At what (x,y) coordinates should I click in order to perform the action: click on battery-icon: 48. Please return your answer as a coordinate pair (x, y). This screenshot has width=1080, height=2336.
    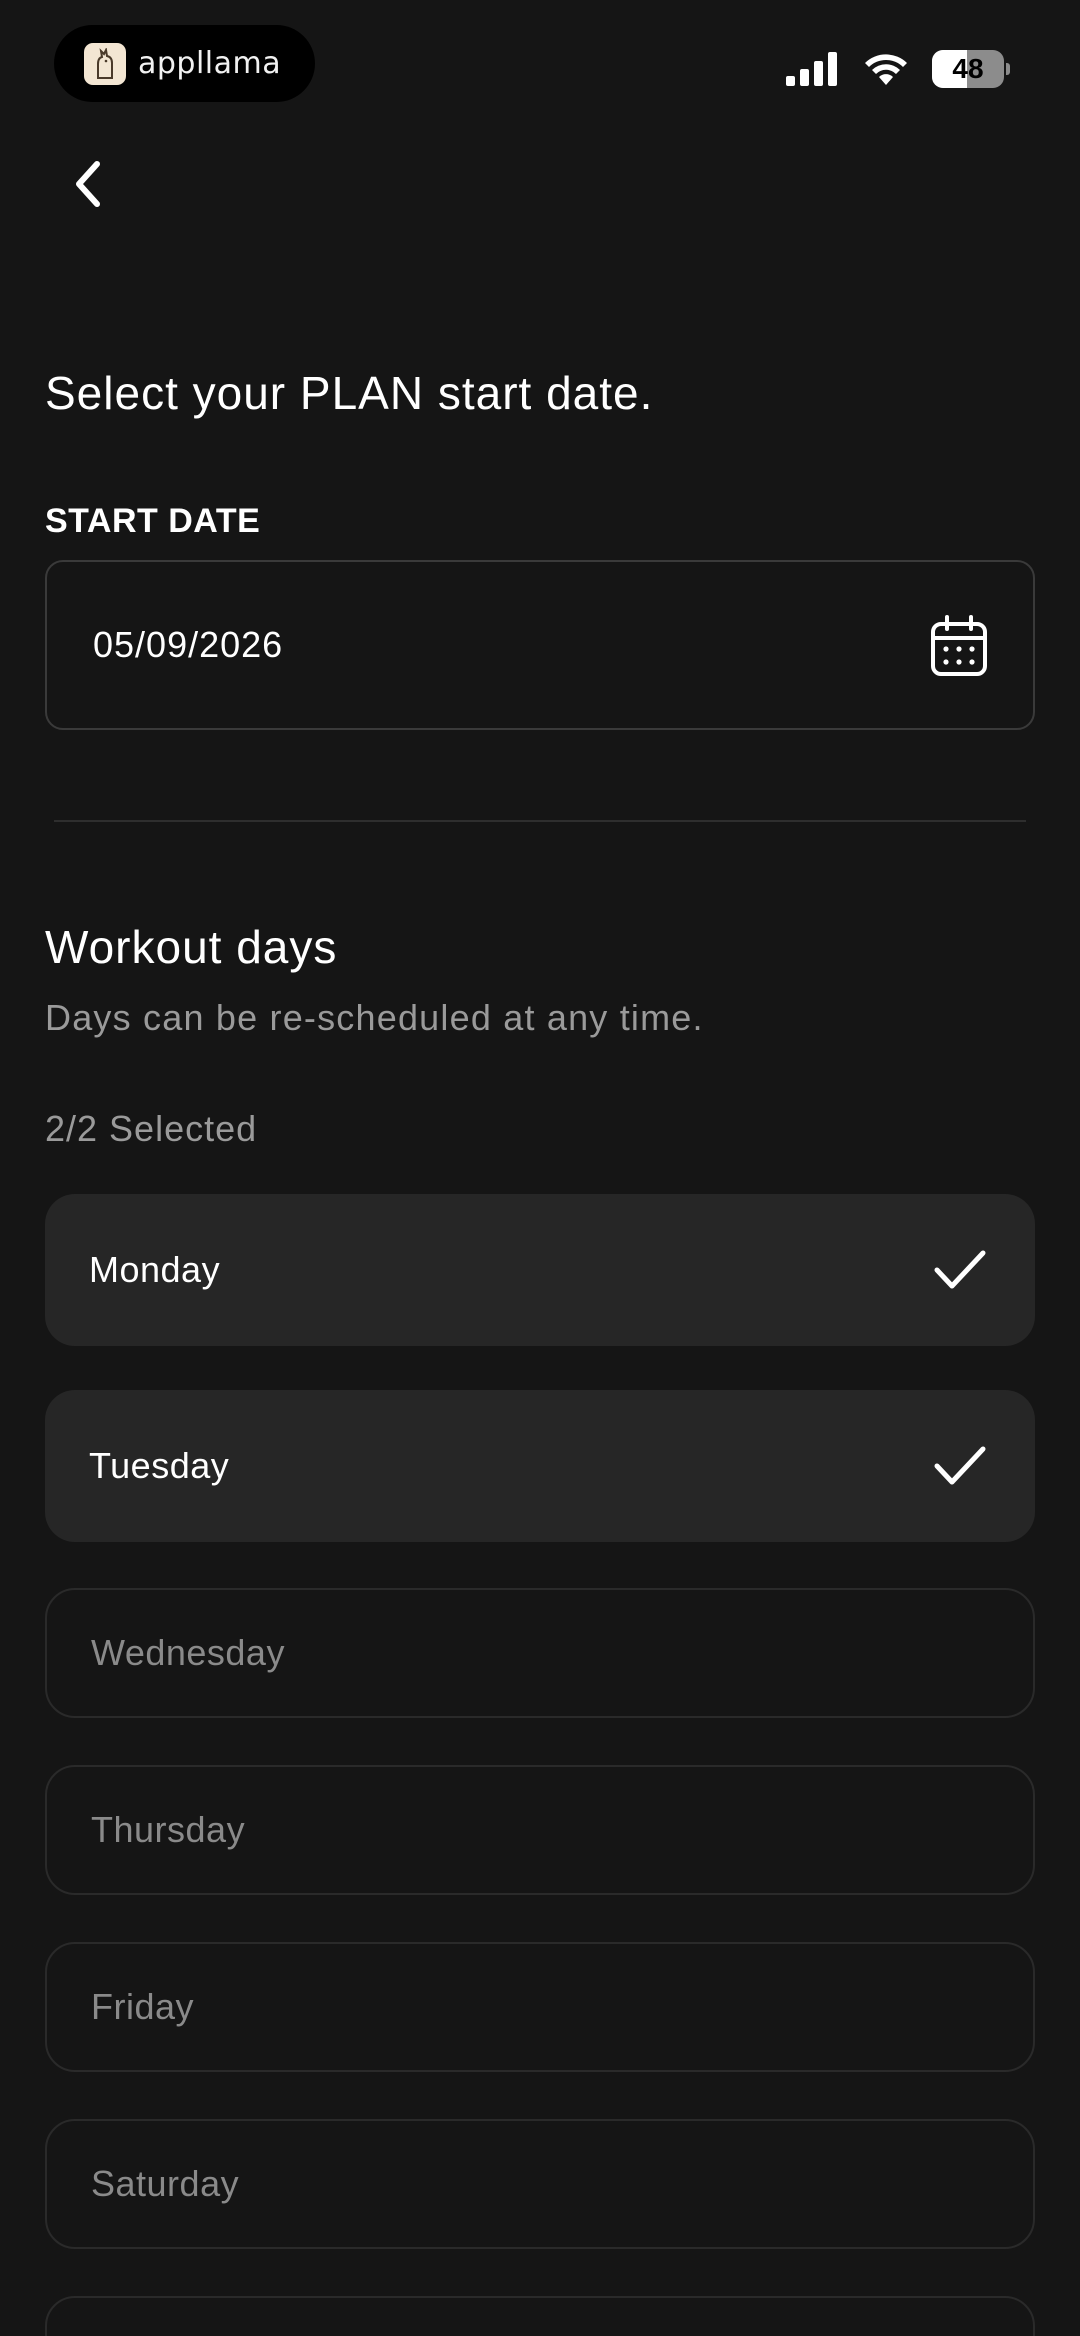
    Looking at the image, I should click on (968, 69).